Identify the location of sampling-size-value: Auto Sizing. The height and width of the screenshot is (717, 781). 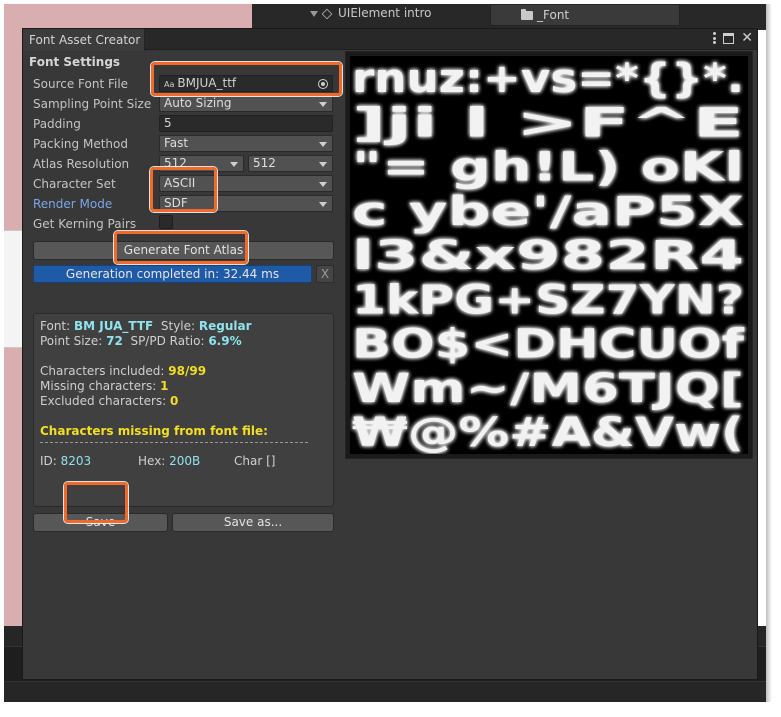
(198, 103).